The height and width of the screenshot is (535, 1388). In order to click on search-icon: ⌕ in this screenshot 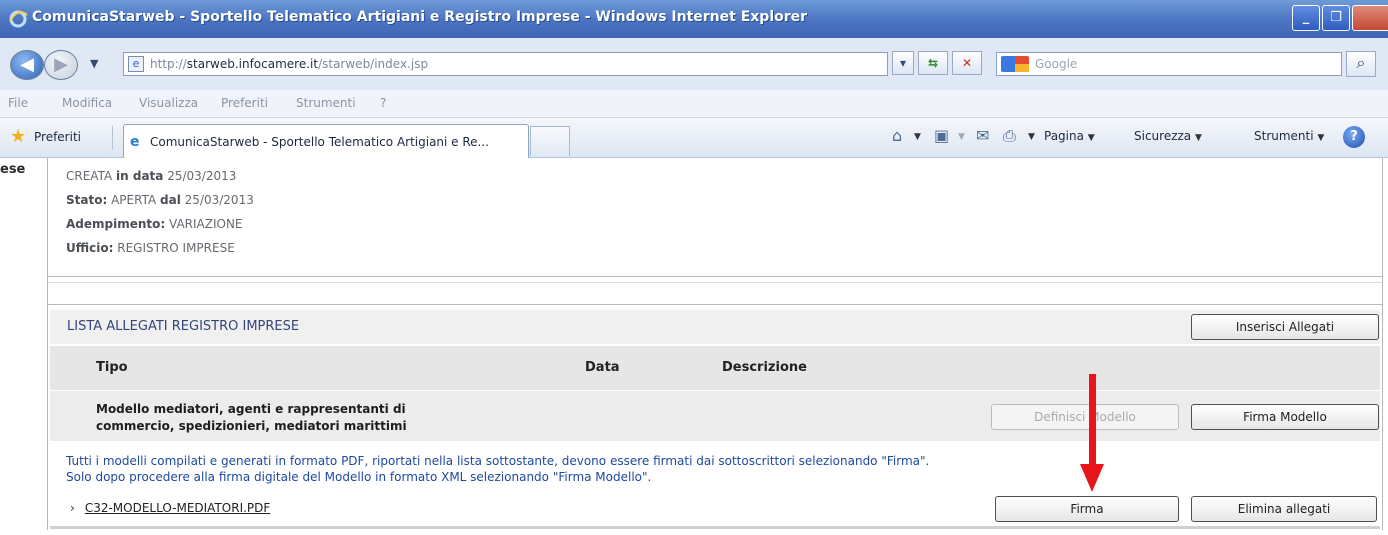, I will do `click(1361, 64)`.